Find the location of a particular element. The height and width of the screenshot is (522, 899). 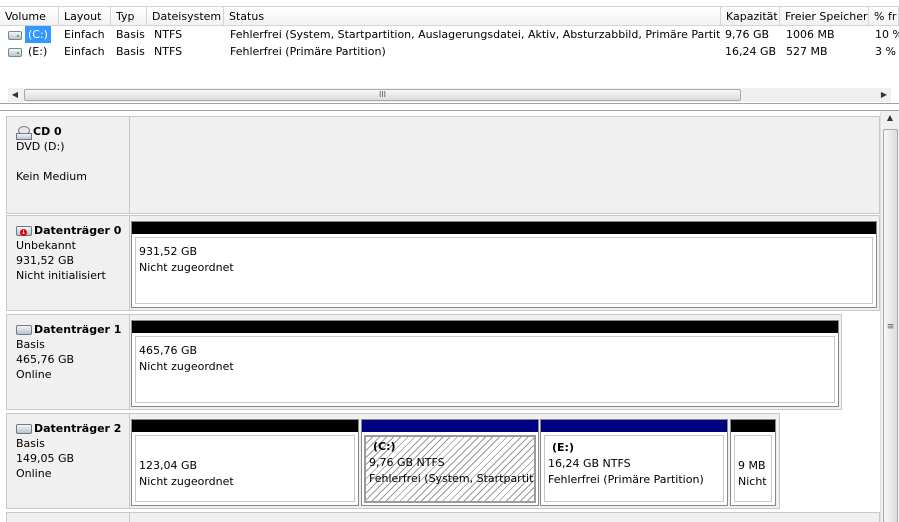

disk-label: CD 0 DVD (D:) Kein Medium is located at coordinates (68, 165).